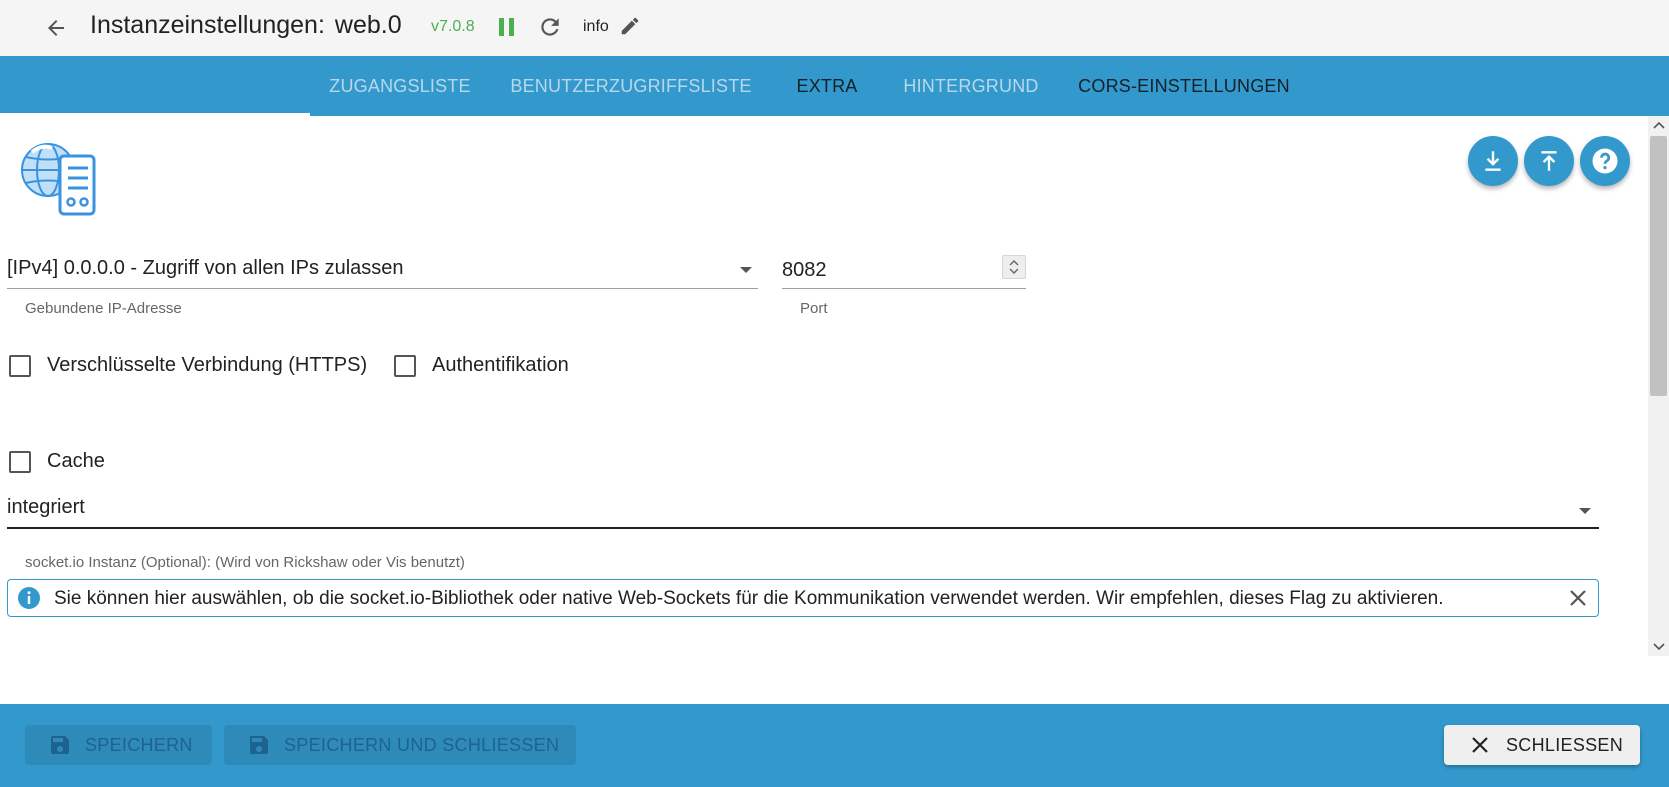 The width and height of the screenshot is (1669, 787). What do you see at coordinates (405, 365) in the screenshot?
I see `auth-checkbox` at bounding box center [405, 365].